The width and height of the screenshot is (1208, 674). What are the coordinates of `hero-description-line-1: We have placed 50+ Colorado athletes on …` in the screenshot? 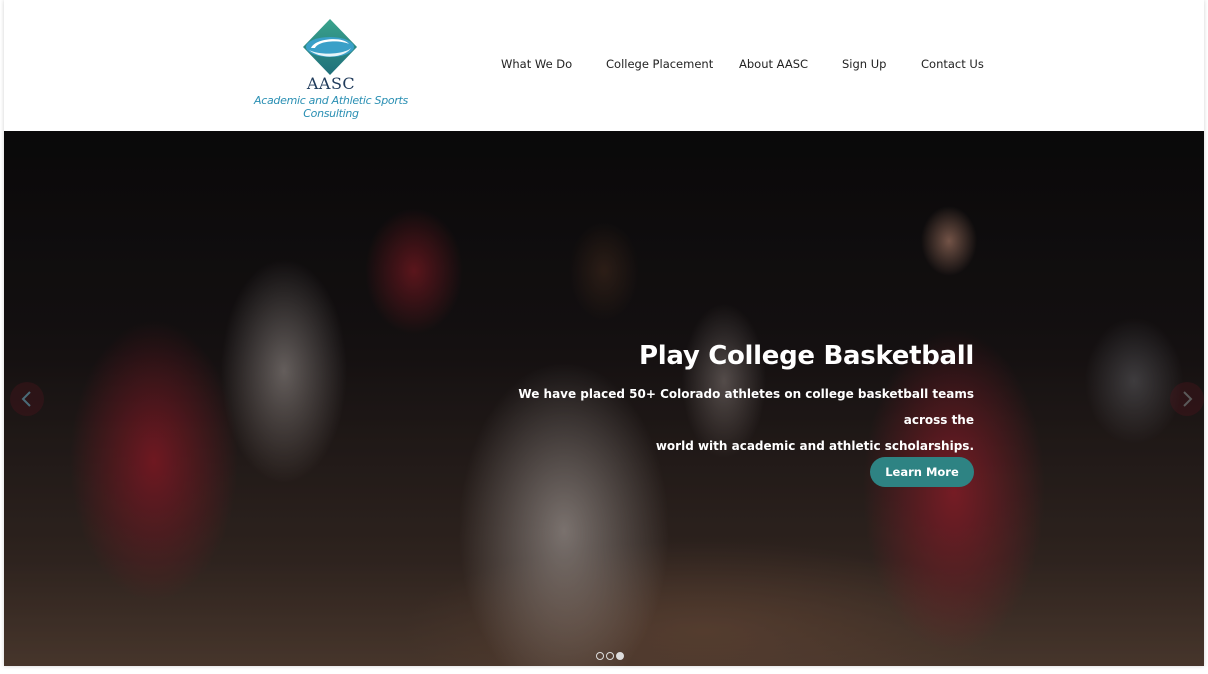 It's located at (746, 407).